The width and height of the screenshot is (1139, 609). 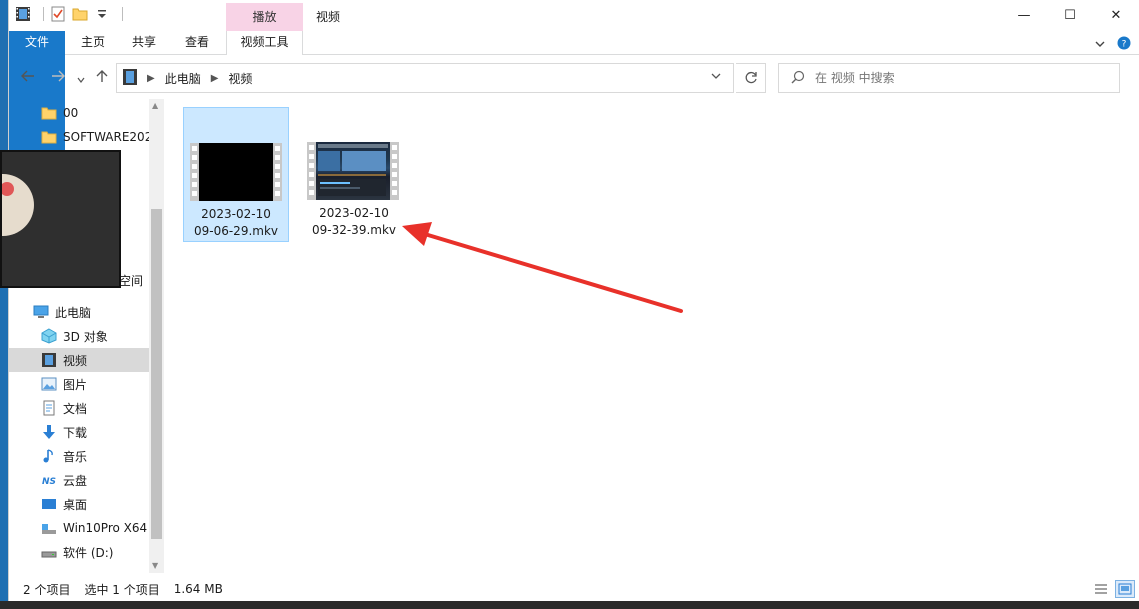 I want to click on scroll-up-icon: ▲, so click(x=155, y=105).